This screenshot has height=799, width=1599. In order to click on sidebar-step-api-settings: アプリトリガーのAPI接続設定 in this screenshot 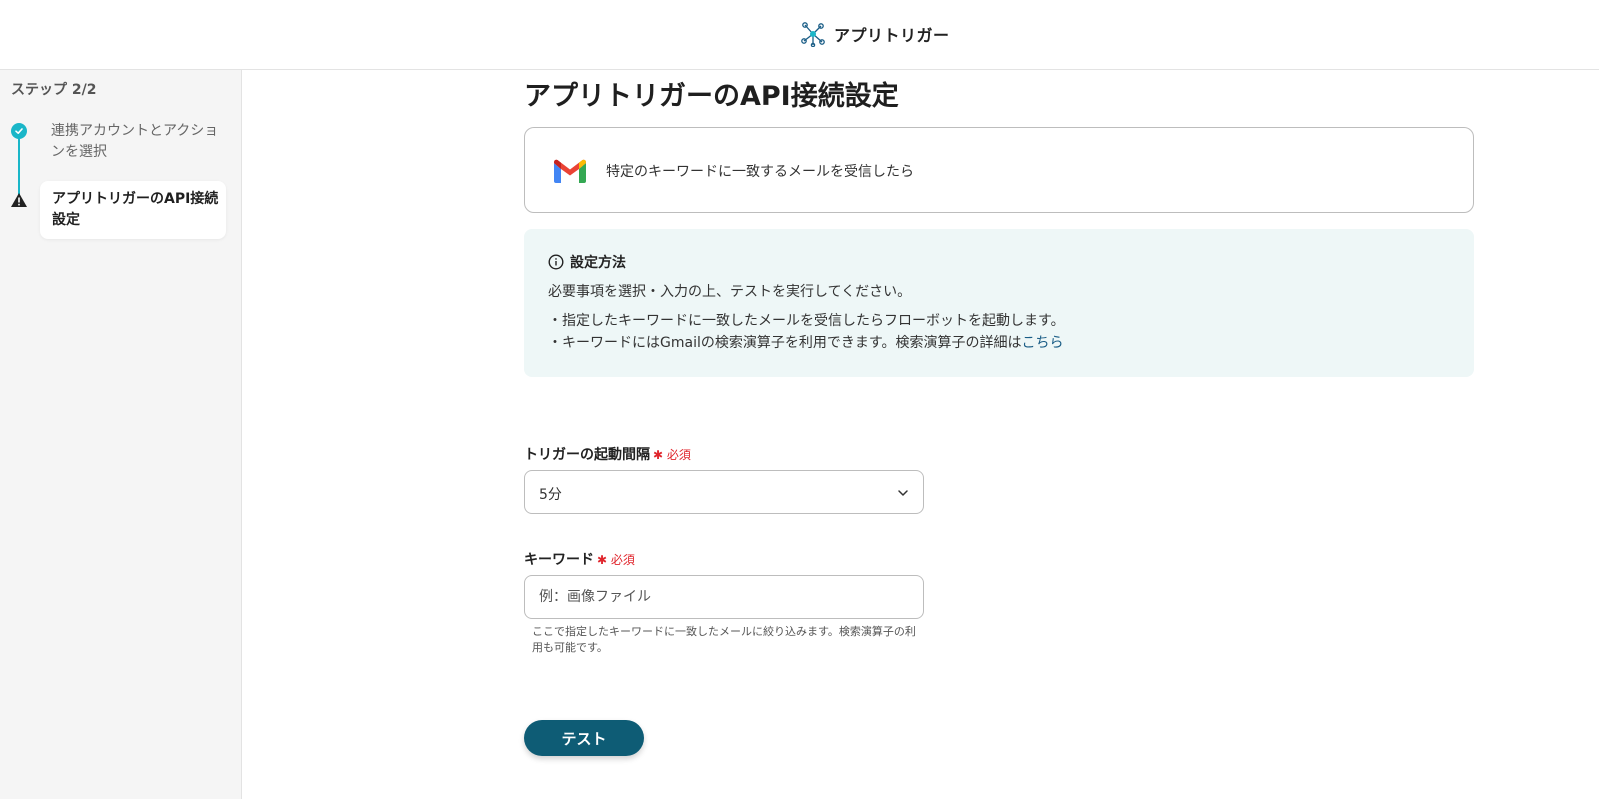, I will do `click(133, 210)`.